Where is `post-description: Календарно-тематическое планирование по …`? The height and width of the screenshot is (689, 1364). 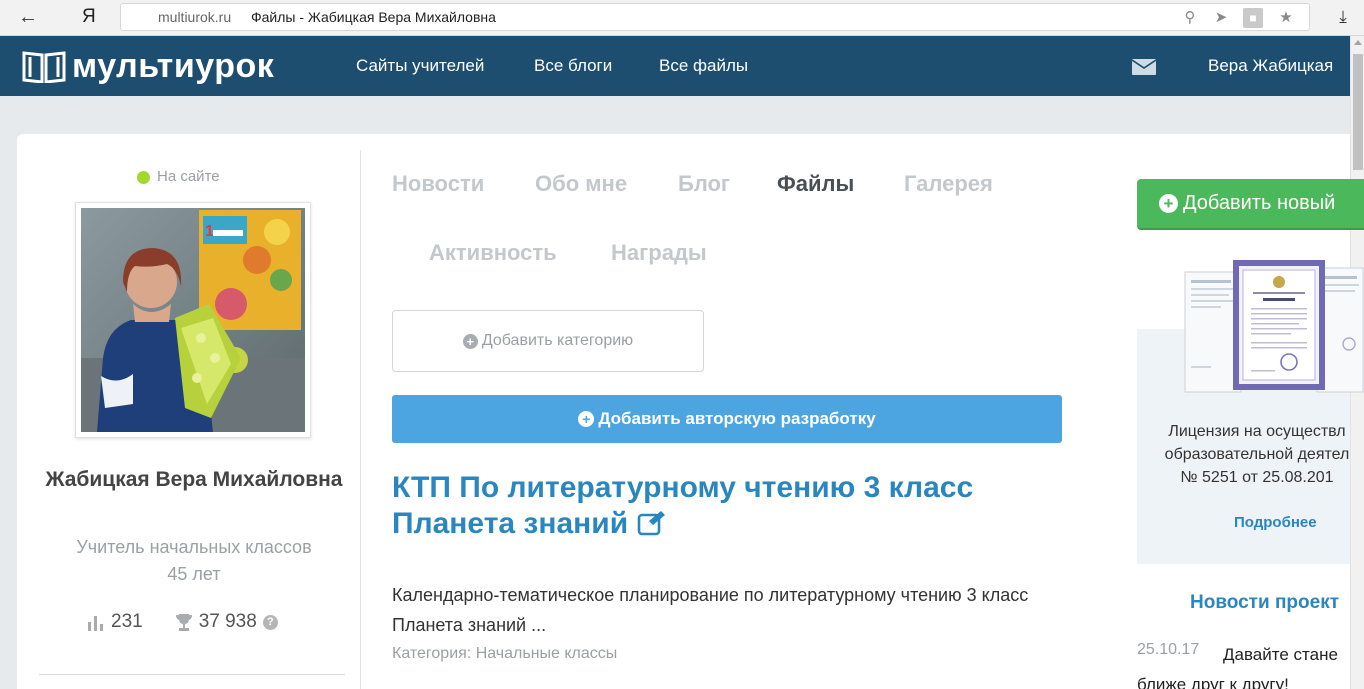
post-description: Календарно-тематическое планирование по … is located at coordinates (710, 610).